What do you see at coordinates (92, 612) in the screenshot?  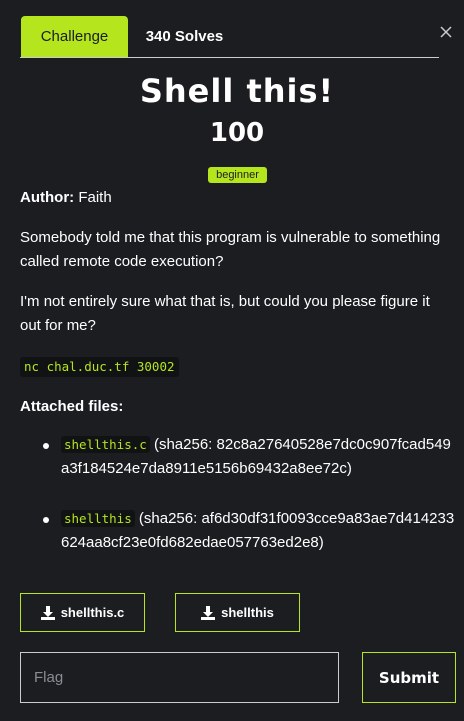 I see `download-label: shellthis.c` at bounding box center [92, 612].